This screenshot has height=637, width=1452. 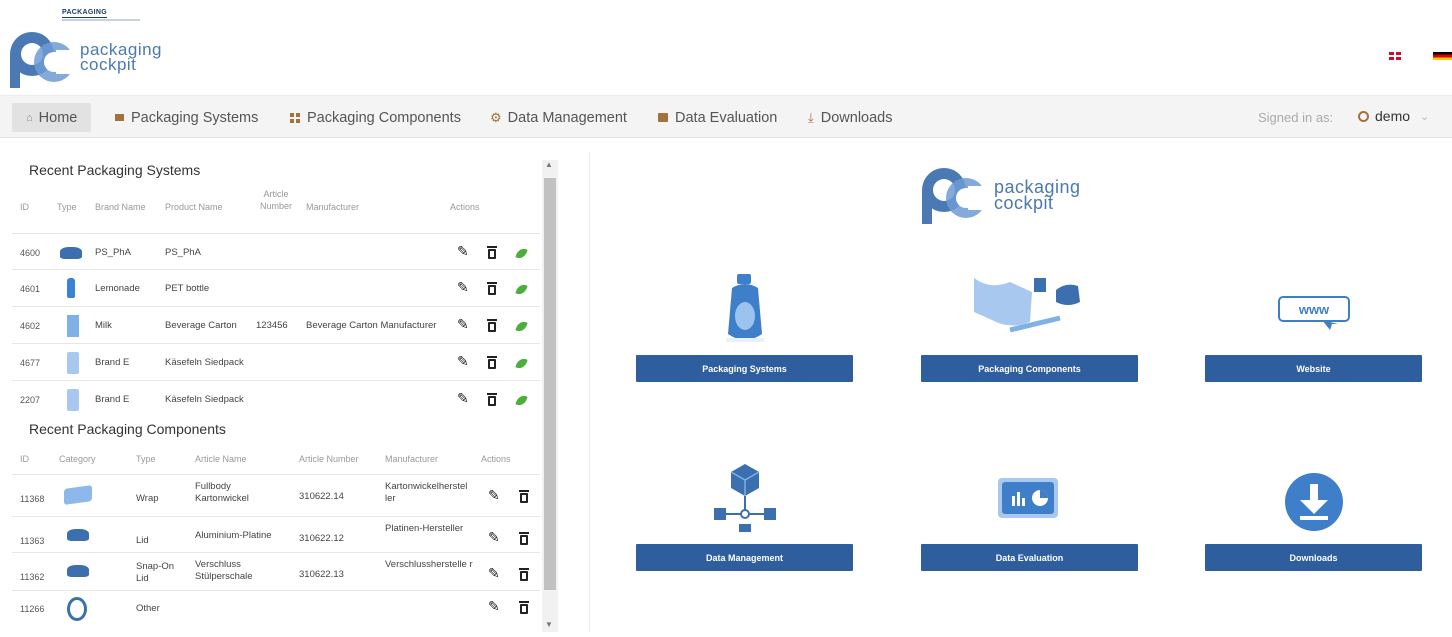 What do you see at coordinates (30, 253) in the screenshot?
I see `system-id: 4600` at bounding box center [30, 253].